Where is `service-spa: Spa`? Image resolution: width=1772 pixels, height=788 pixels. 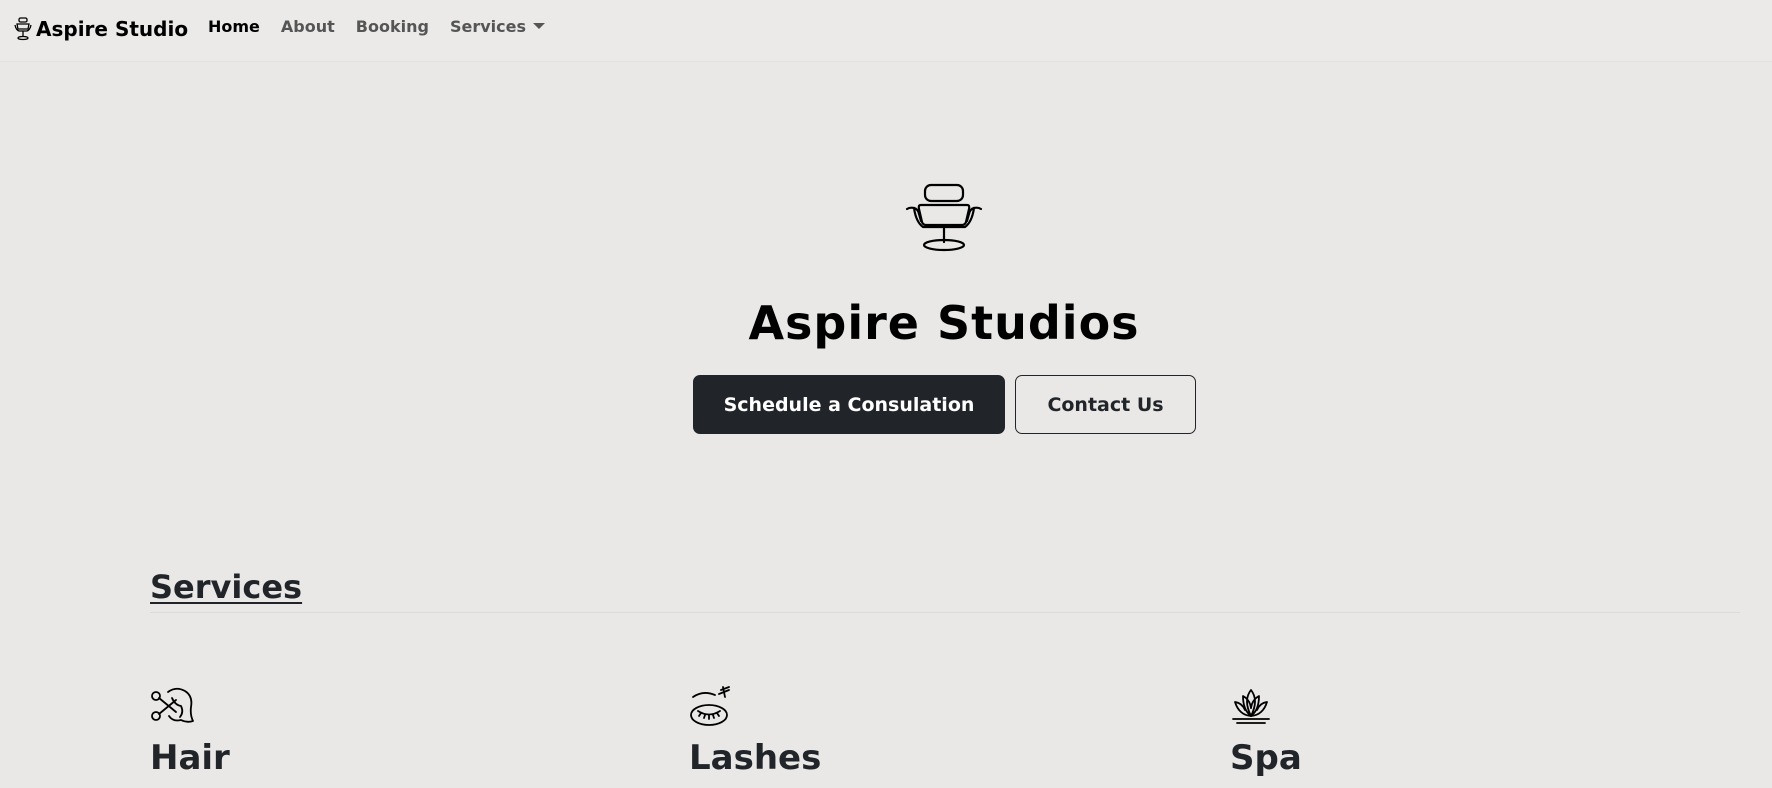
service-spa: Spa is located at coordinates (1266, 732).